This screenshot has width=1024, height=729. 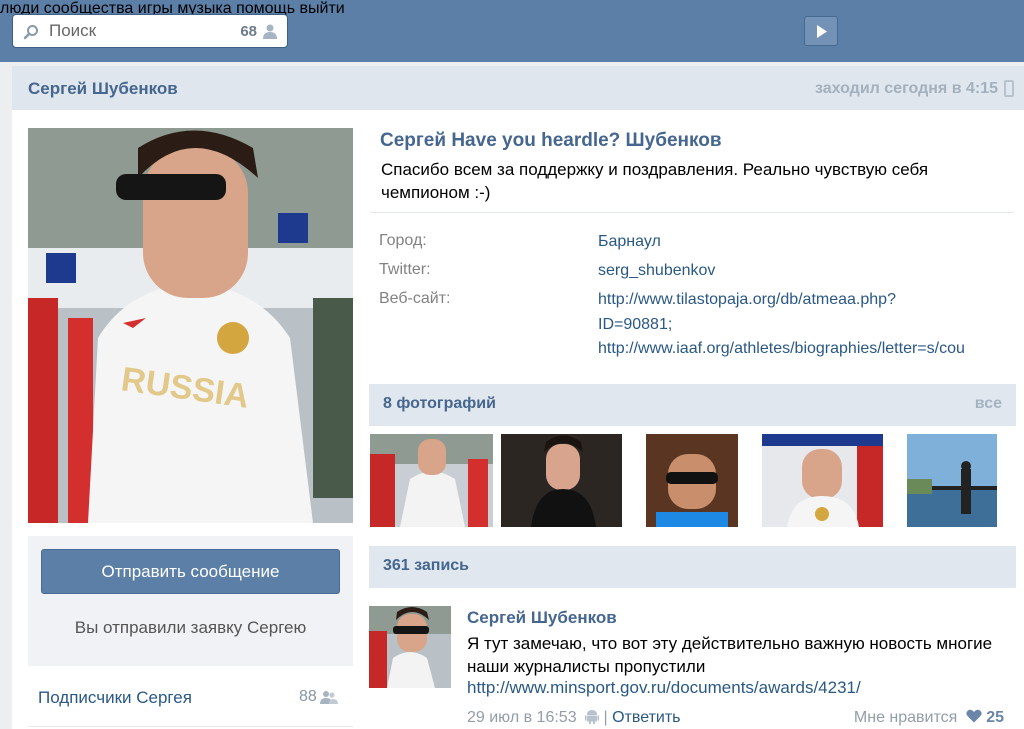 What do you see at coordinates (906, 88) in the screenshot?
I see `last-seen-status: заходил сегодня в 4:15` at bounding box center [906, 88].